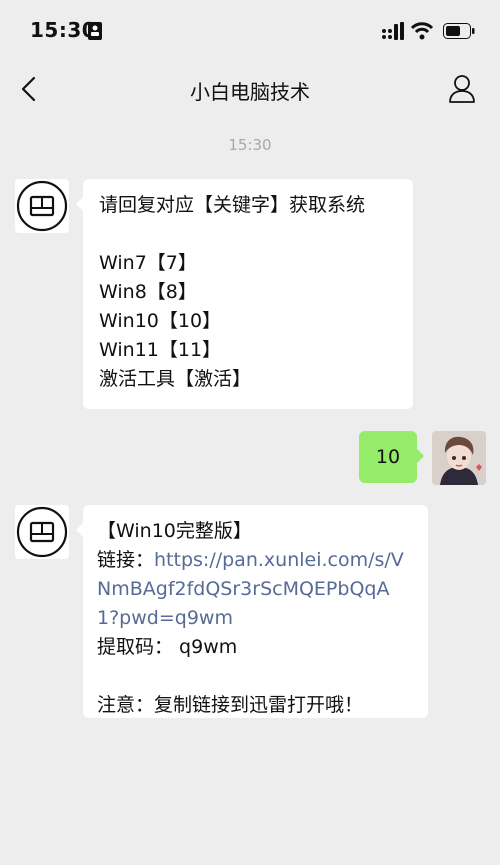 The height and width of the screenshot is (865, 500). Describe the element at coordinates (167, 647) in the screenshot. I see `extract-code: 提取码： q9wm` at that location.